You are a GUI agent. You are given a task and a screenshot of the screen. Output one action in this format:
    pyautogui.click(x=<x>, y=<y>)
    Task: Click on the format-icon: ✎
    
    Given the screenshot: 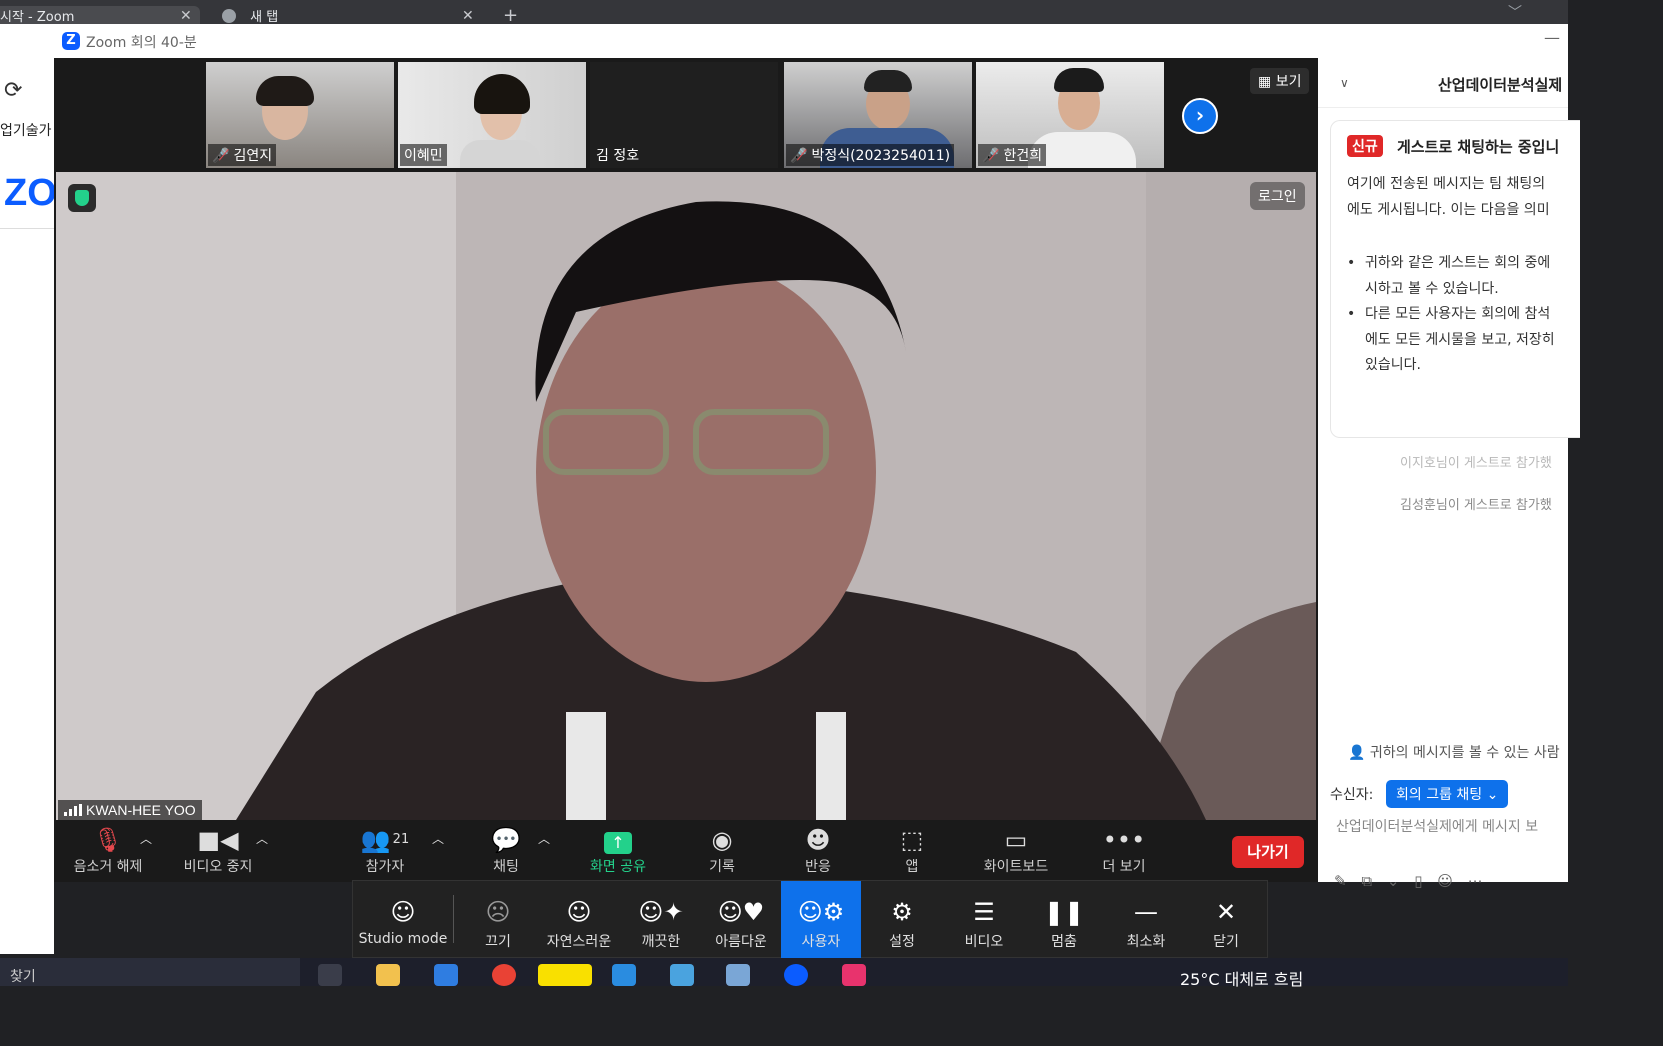 What is the action you would take?
    pyautogui.click(x=1340, y=881)
    